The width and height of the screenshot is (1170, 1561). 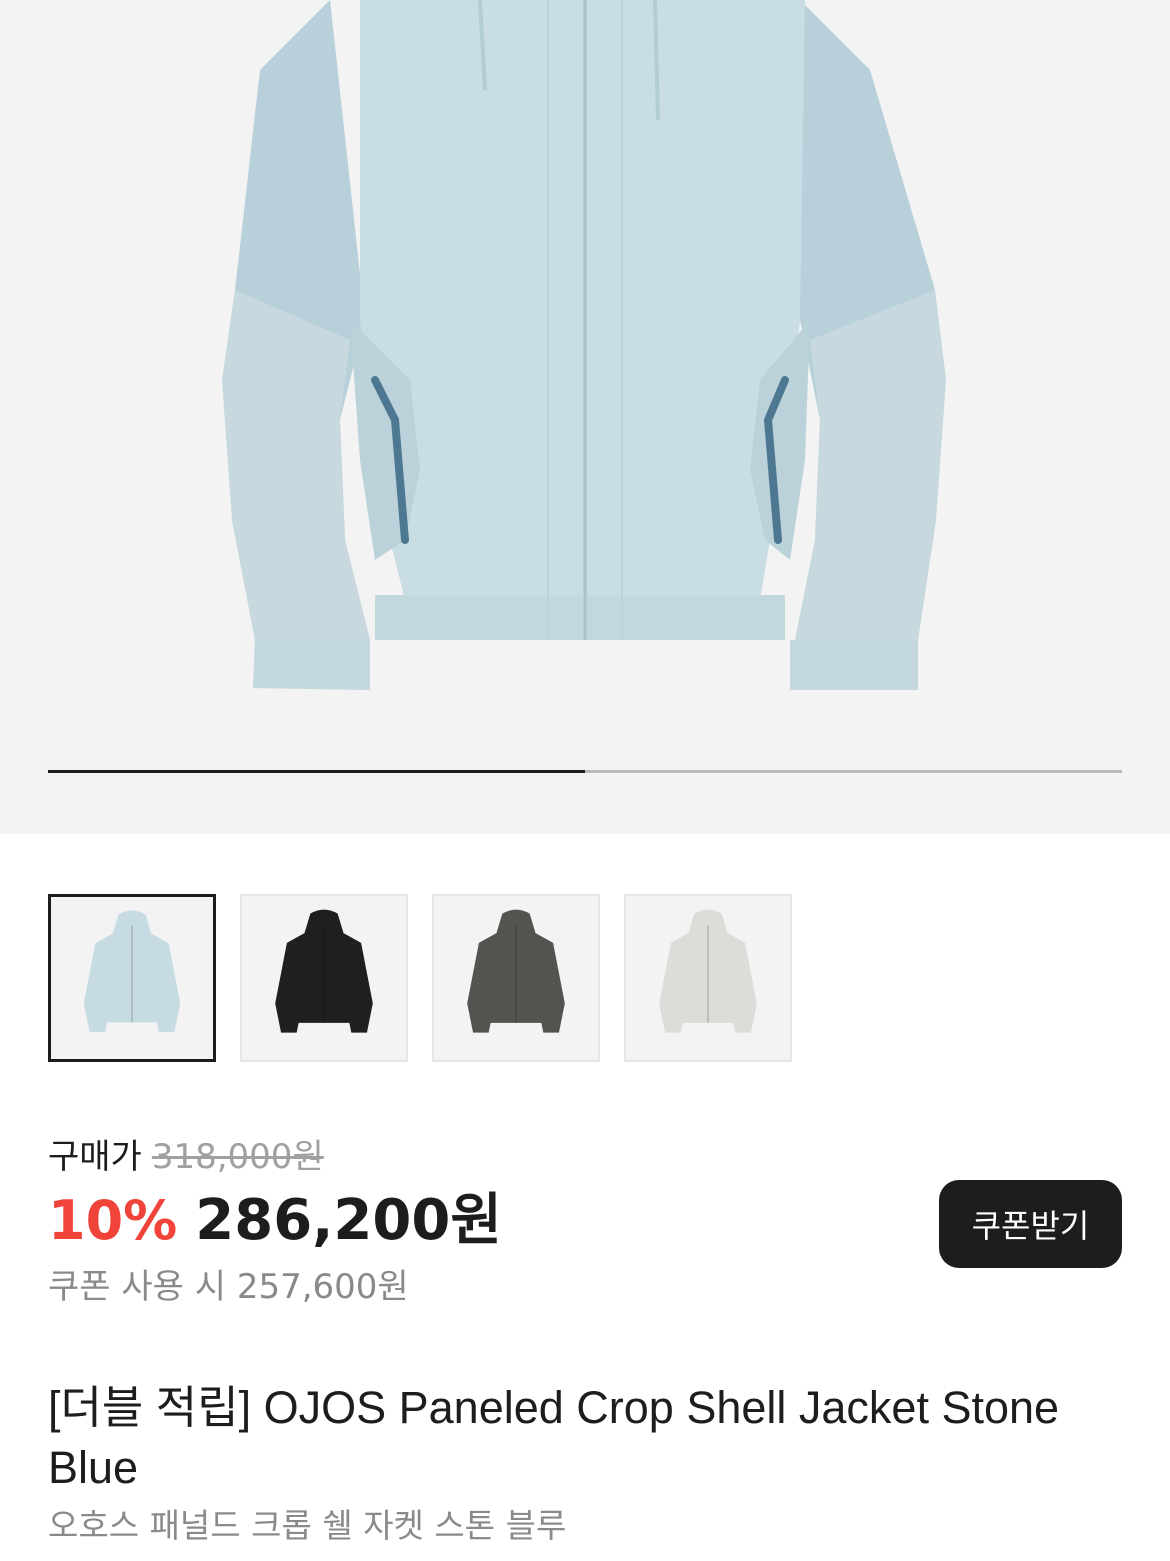 I want to click on thumbnail-black, so click(x=324, y=978).